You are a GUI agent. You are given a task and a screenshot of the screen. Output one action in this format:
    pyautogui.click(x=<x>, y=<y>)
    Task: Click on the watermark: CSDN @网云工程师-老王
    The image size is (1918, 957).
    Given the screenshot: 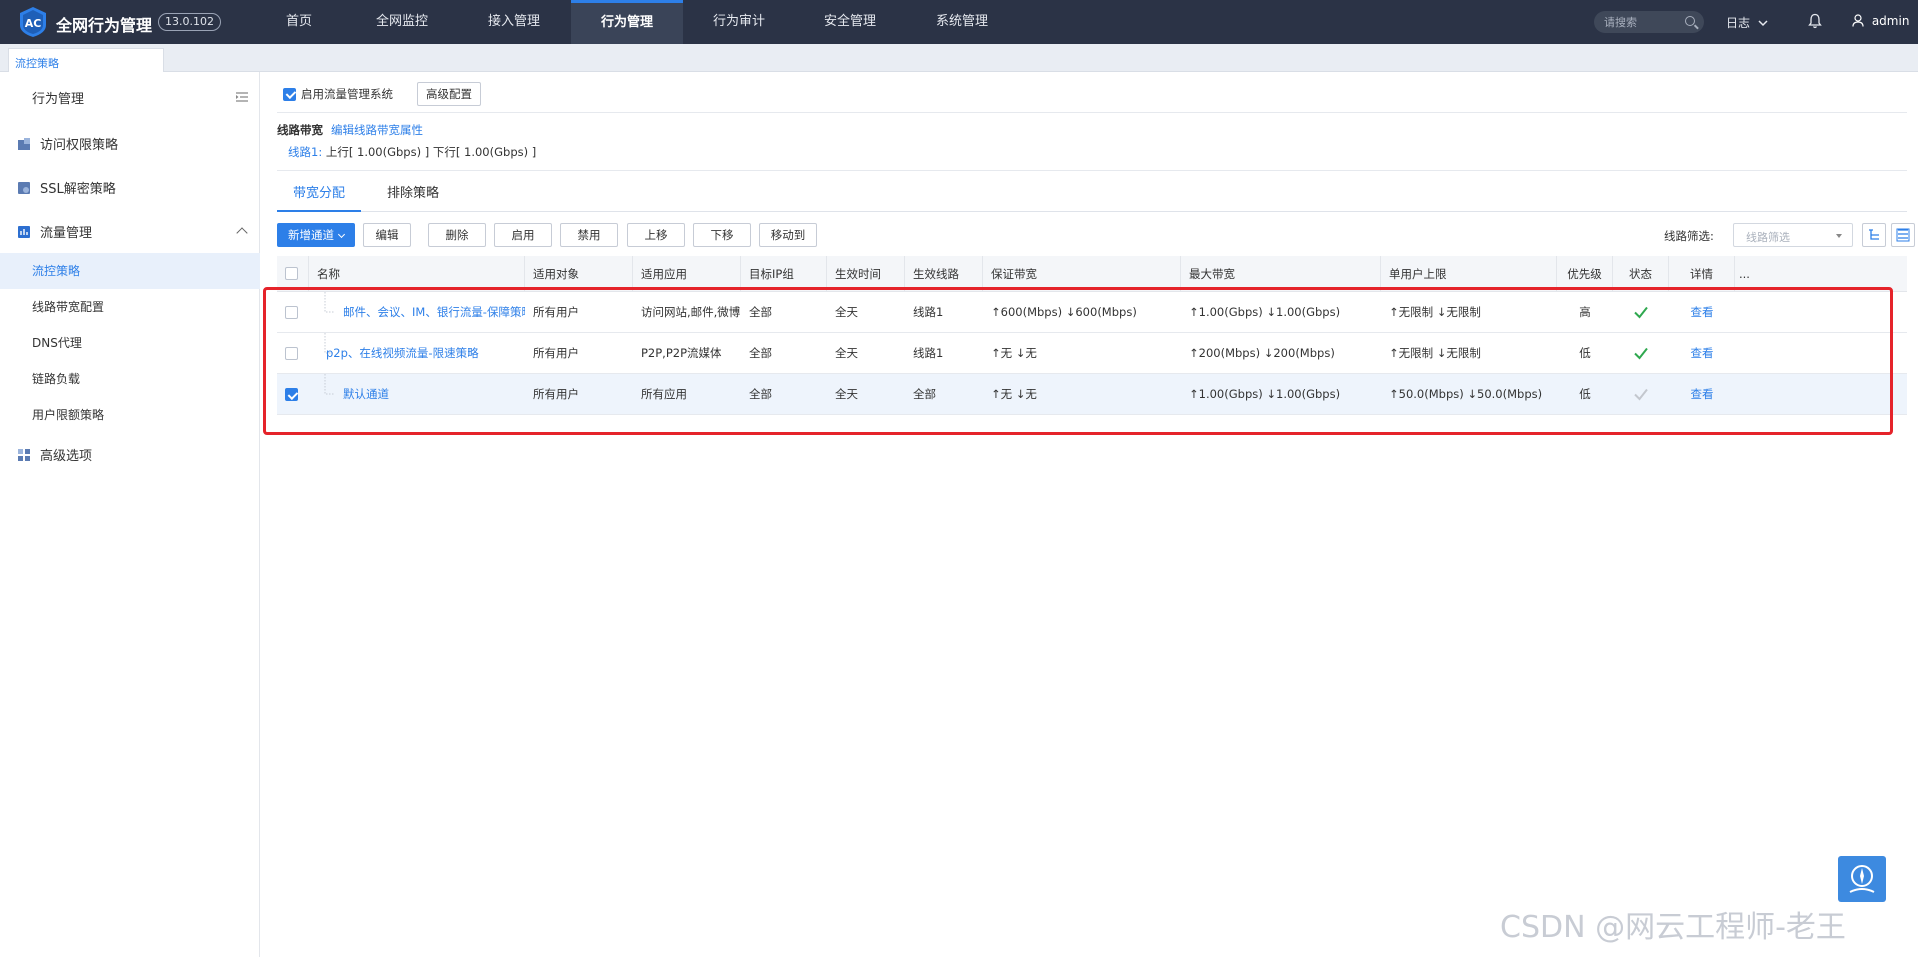 What is the action you would take?
    pyautogui.click(x=1673, y=927)
    